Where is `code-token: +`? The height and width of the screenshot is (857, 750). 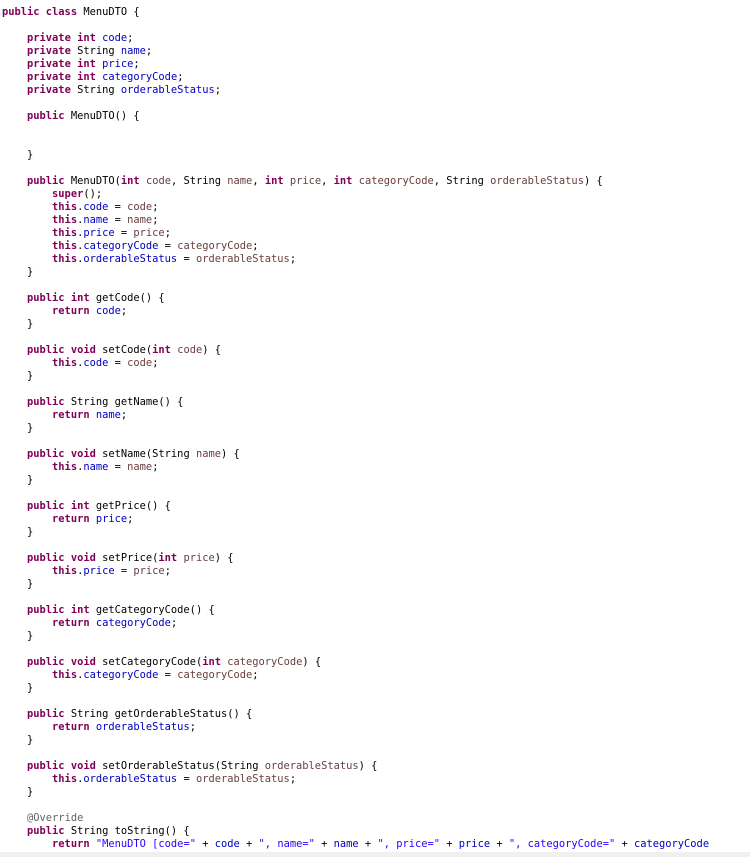
code-token: + is located at coordinates (368, 844).